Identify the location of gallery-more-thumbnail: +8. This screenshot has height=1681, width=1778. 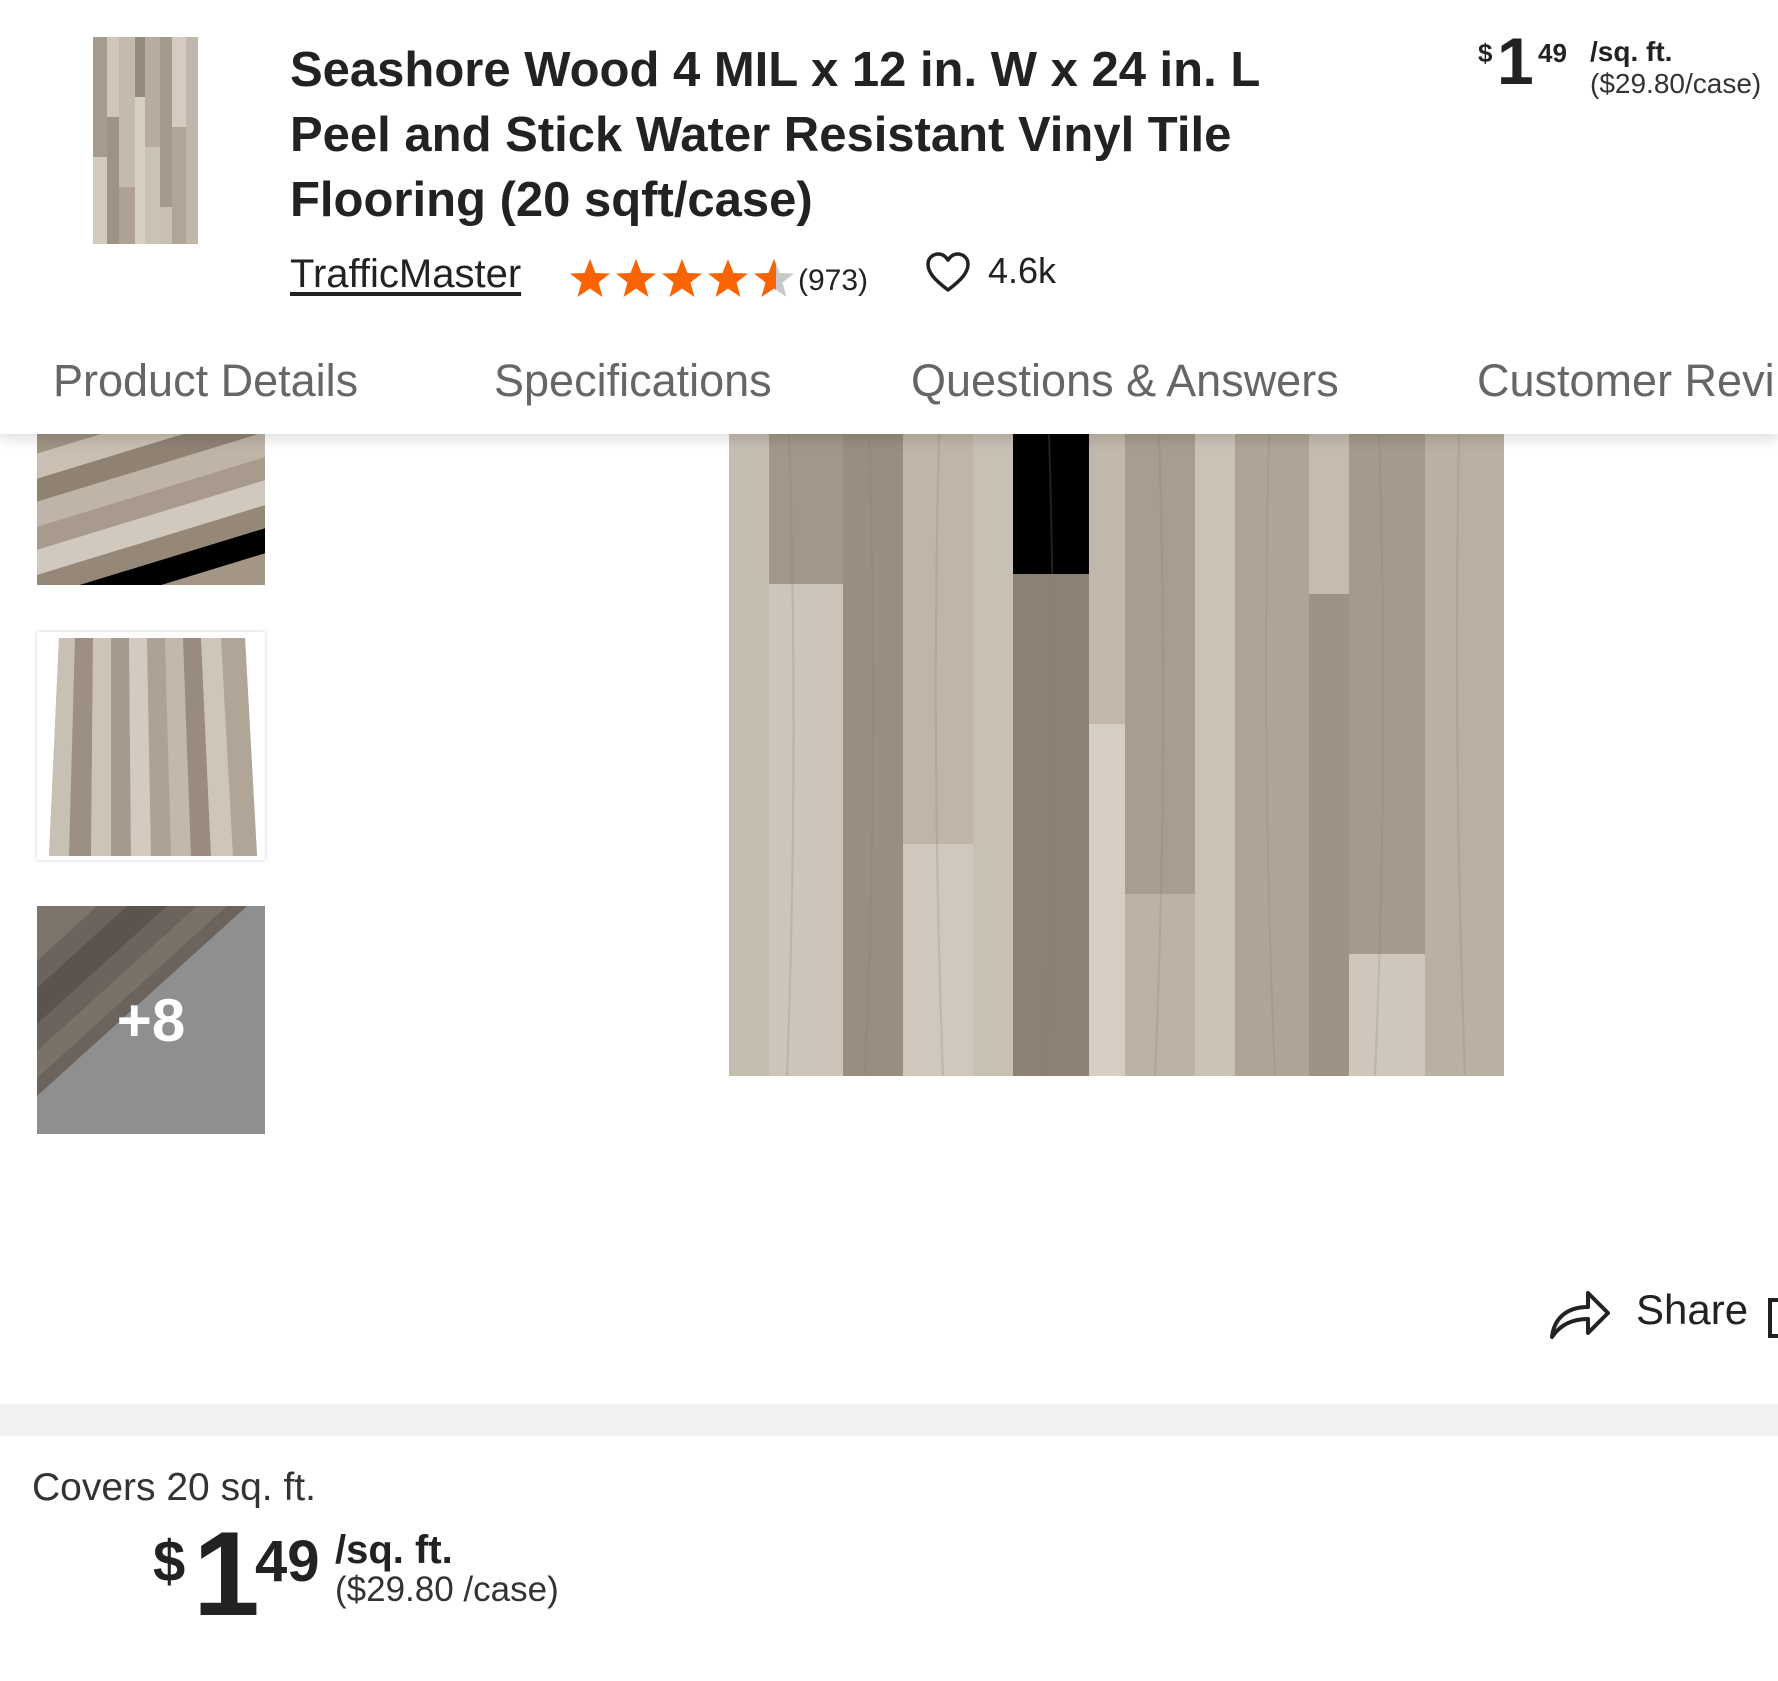
(151, 1020).